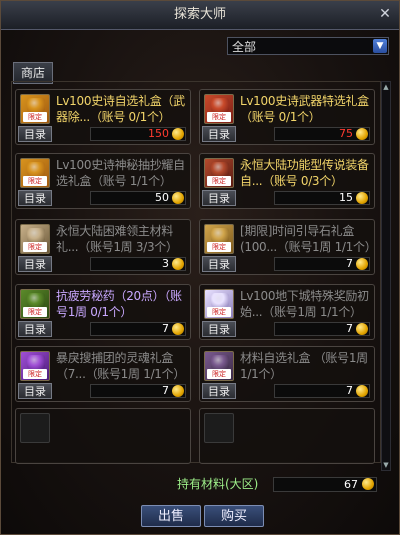 Image resolution: width=400 pixels, height=535 pixels. Describe the element at coordinates (121, 366) in the screenshot. I see `item-name: 暴戾搜捕团的灵魂礼盒（7...（账号1周 1/1个）` at that location.